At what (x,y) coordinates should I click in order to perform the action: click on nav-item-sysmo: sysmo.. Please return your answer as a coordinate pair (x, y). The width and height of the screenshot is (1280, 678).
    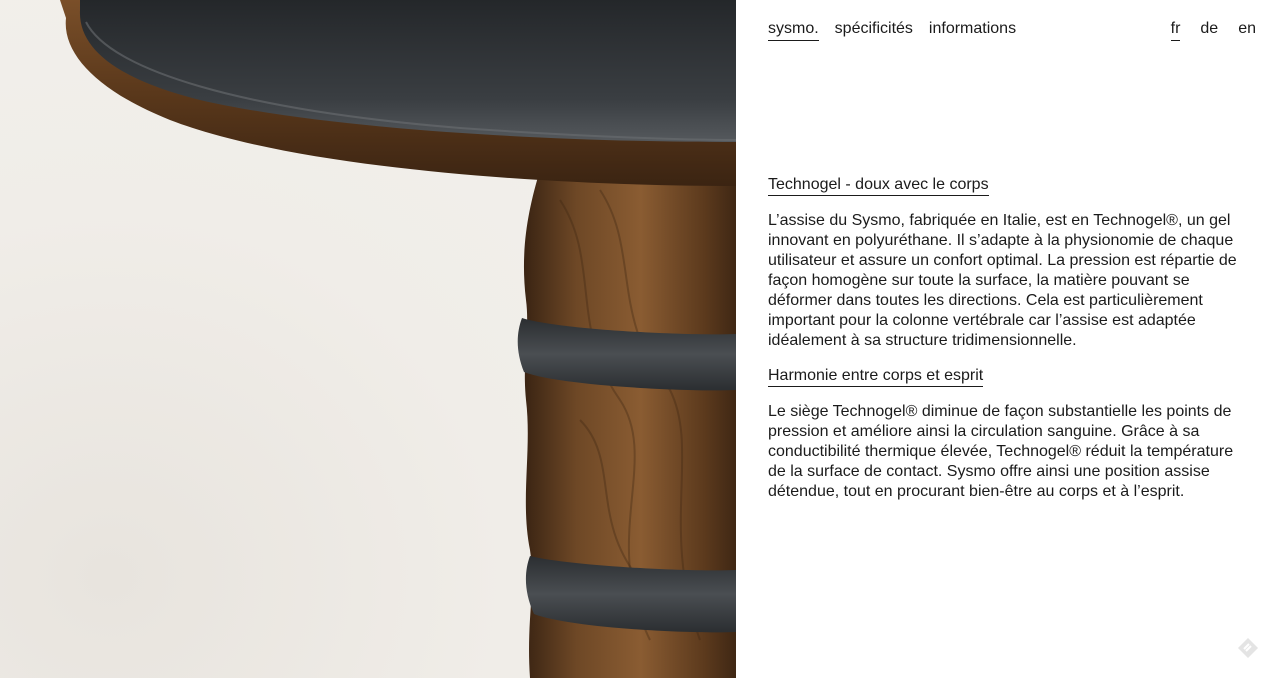
    Looking at the image, I should click on (793, 29).